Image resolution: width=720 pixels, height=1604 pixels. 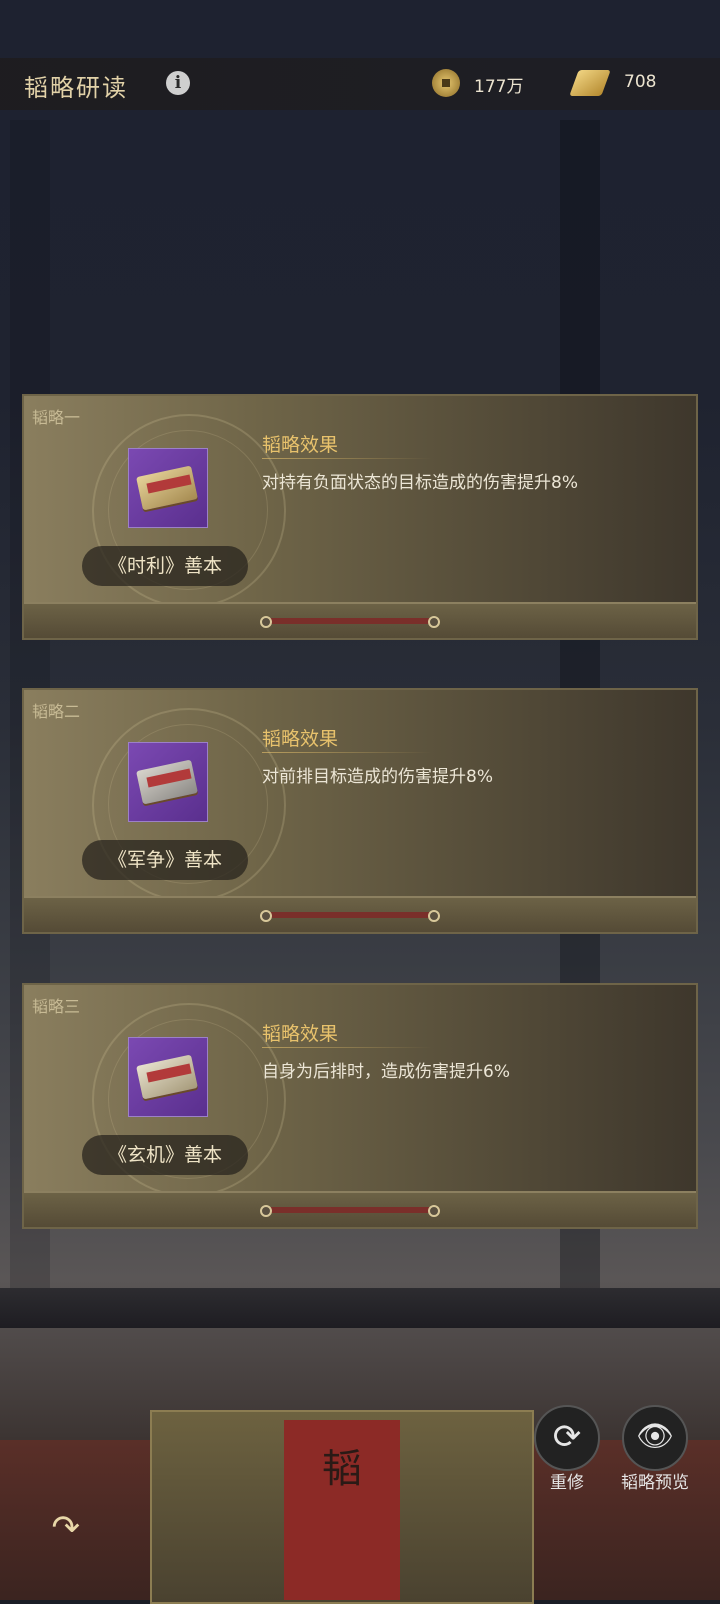 I want to click on reforge-label: 重修, so click(x=567, y=1483).